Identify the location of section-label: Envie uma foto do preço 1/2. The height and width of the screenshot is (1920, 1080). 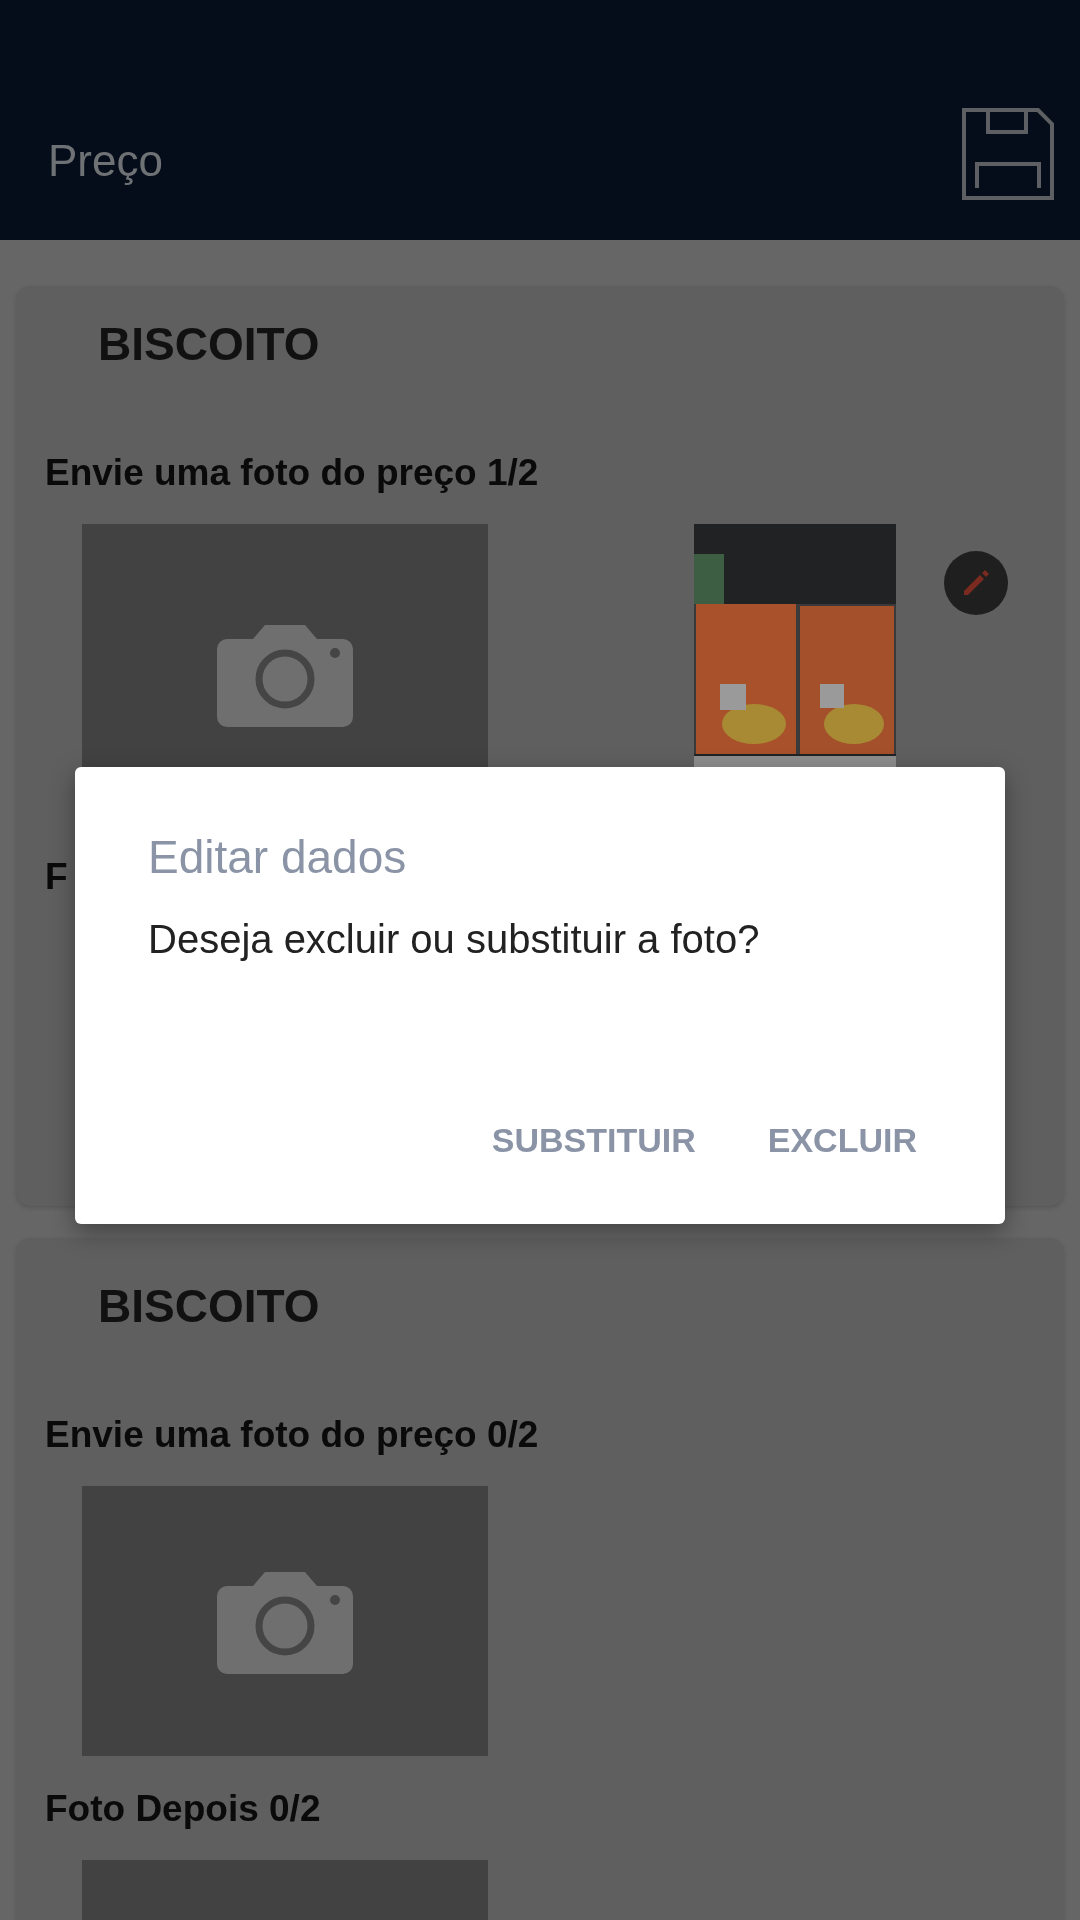
(292, 473).